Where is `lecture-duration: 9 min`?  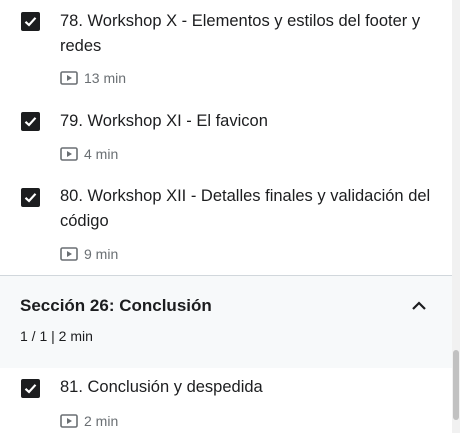 lecture-duration: 9 min is located at coordinates (89, 254).